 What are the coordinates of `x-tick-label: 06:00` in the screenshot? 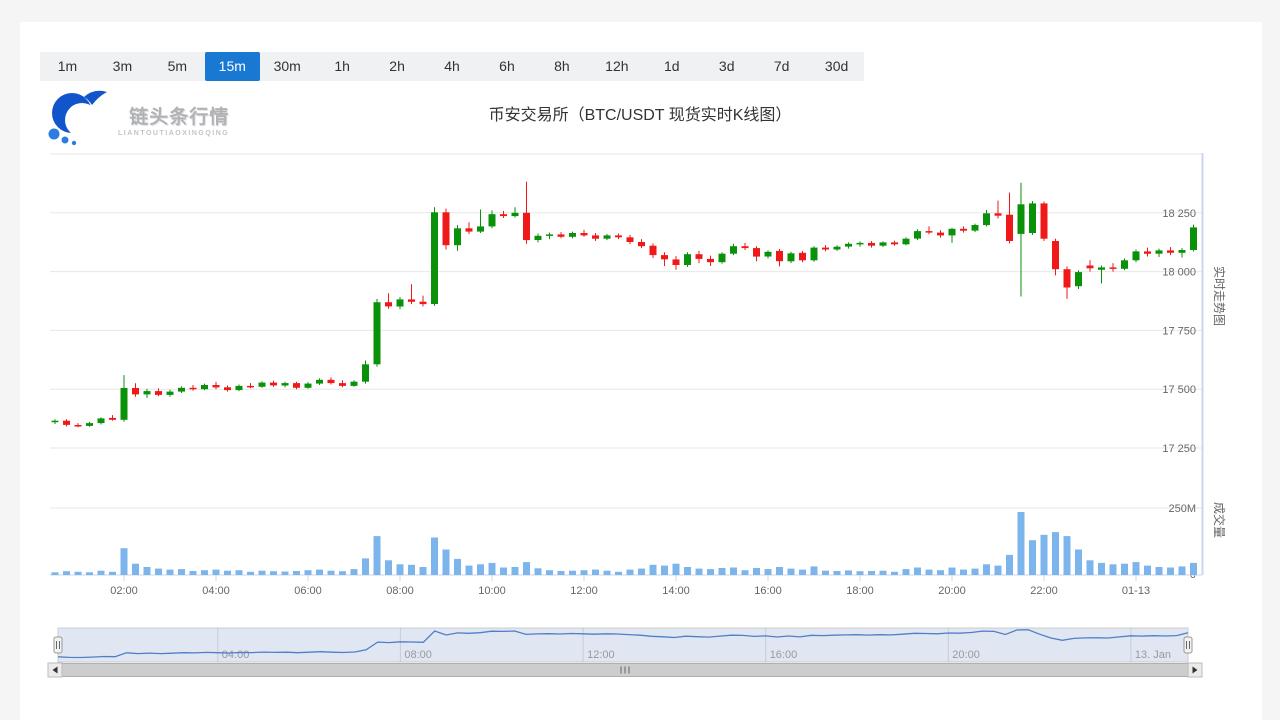 It's located at (308, 591).